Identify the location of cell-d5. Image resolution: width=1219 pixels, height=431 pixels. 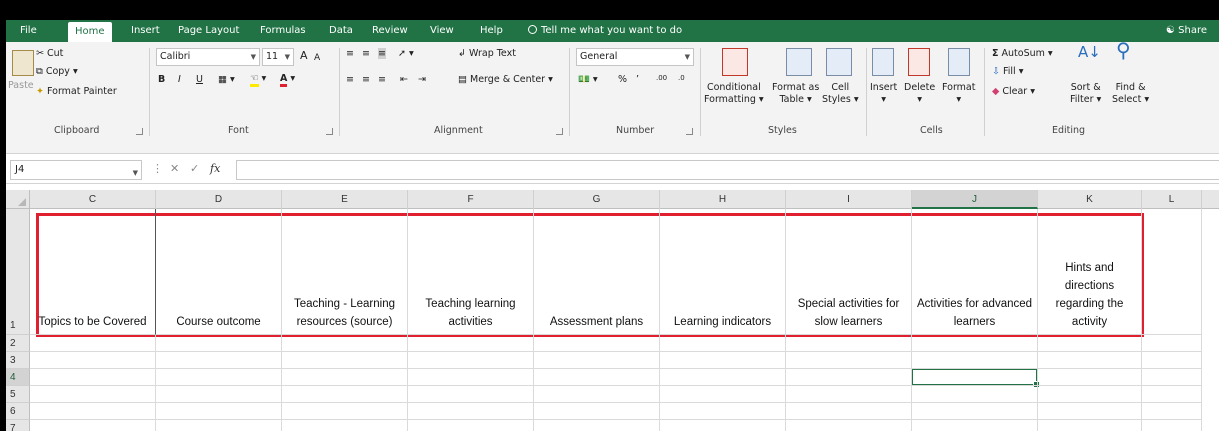
(219, 394).